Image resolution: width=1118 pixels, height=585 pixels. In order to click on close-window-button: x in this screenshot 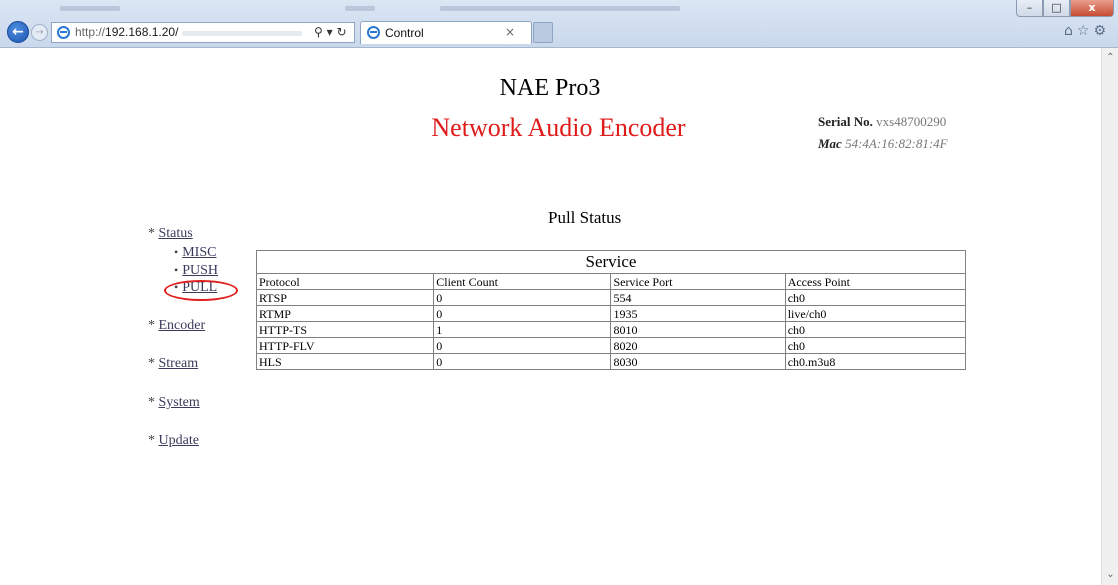, I will do `click(1092, 8)`.